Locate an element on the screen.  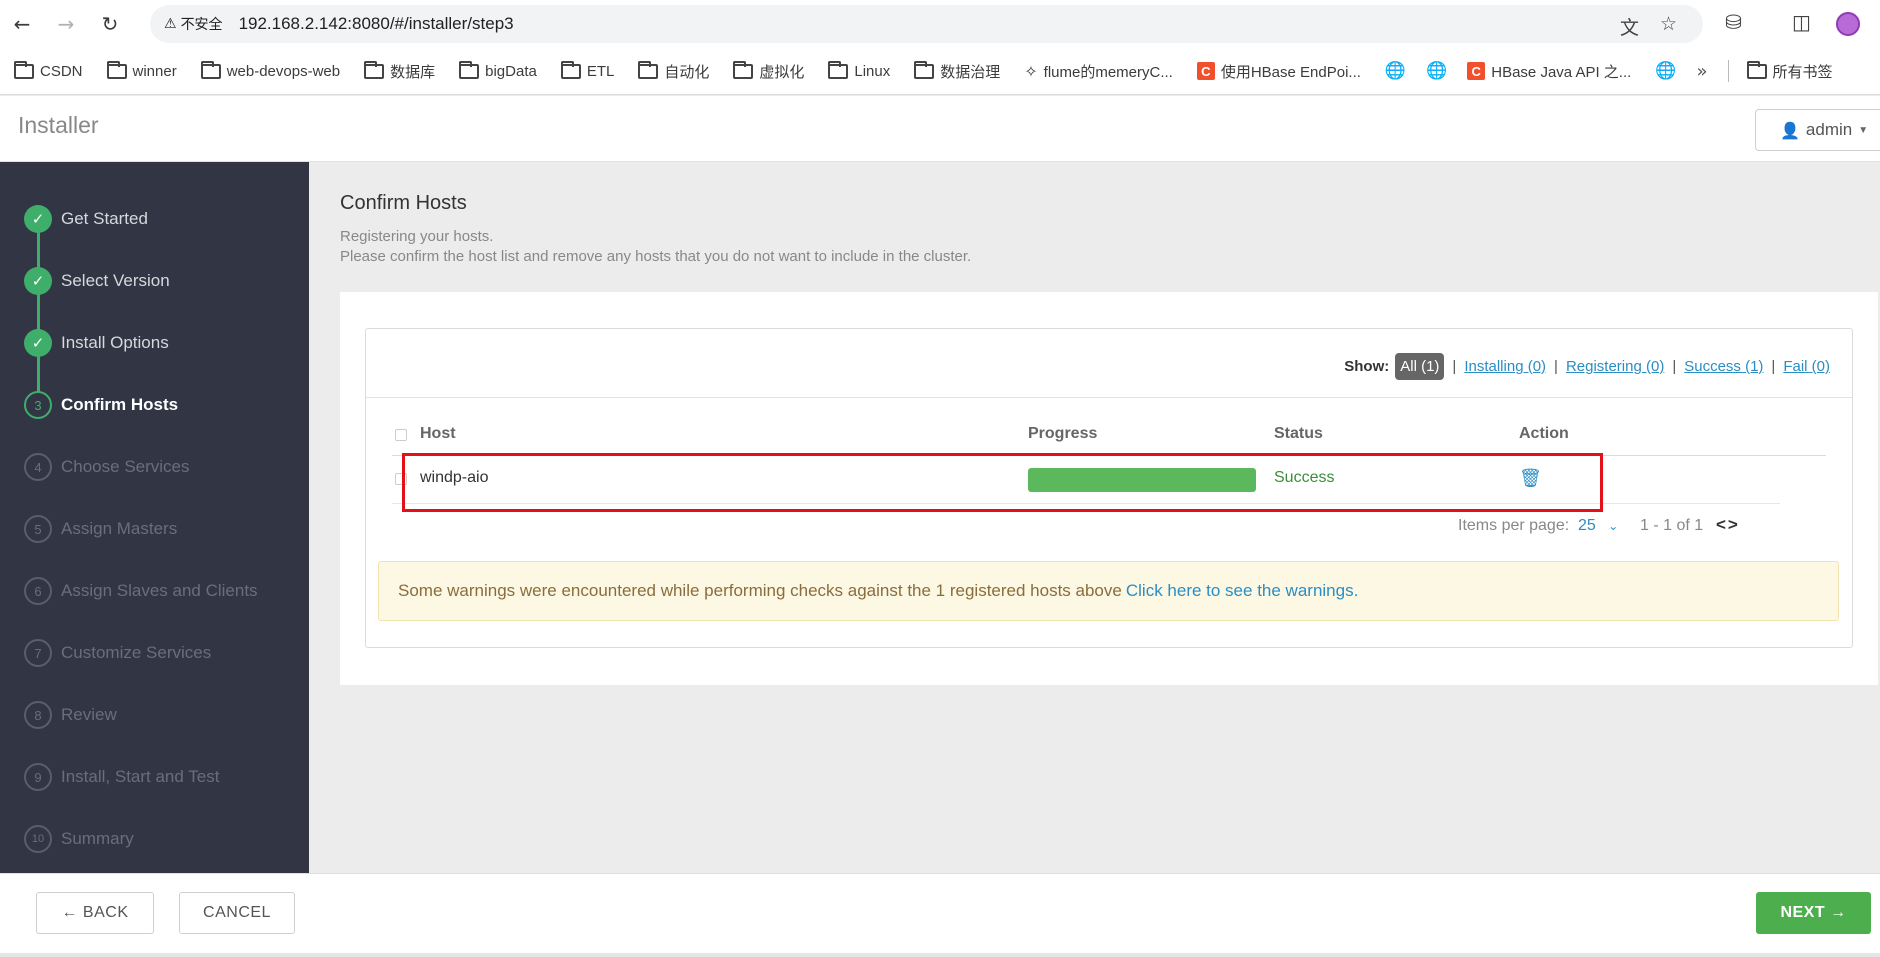
filter-registering: Registering (0) is located at coordinates (1615, 366).